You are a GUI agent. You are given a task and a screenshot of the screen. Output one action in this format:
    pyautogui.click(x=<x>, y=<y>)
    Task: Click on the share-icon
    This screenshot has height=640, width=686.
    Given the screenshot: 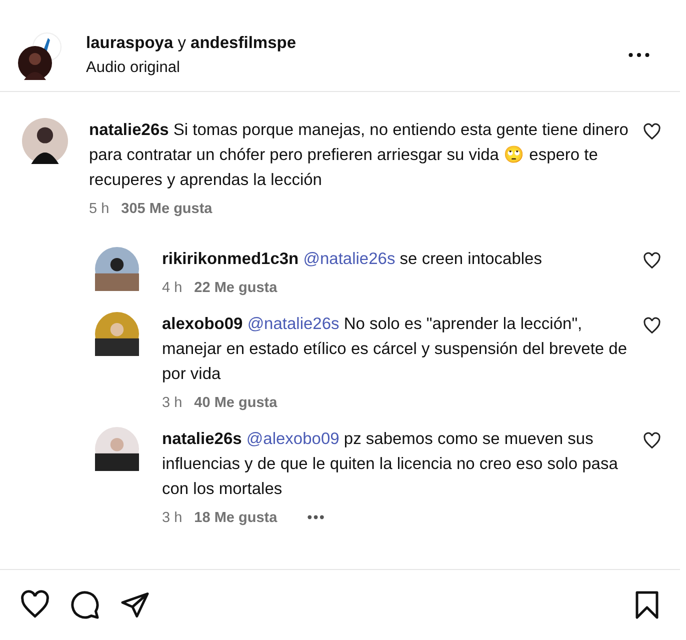 What is the action you would take?
    pyautogui.click(x=135, y=605)
    